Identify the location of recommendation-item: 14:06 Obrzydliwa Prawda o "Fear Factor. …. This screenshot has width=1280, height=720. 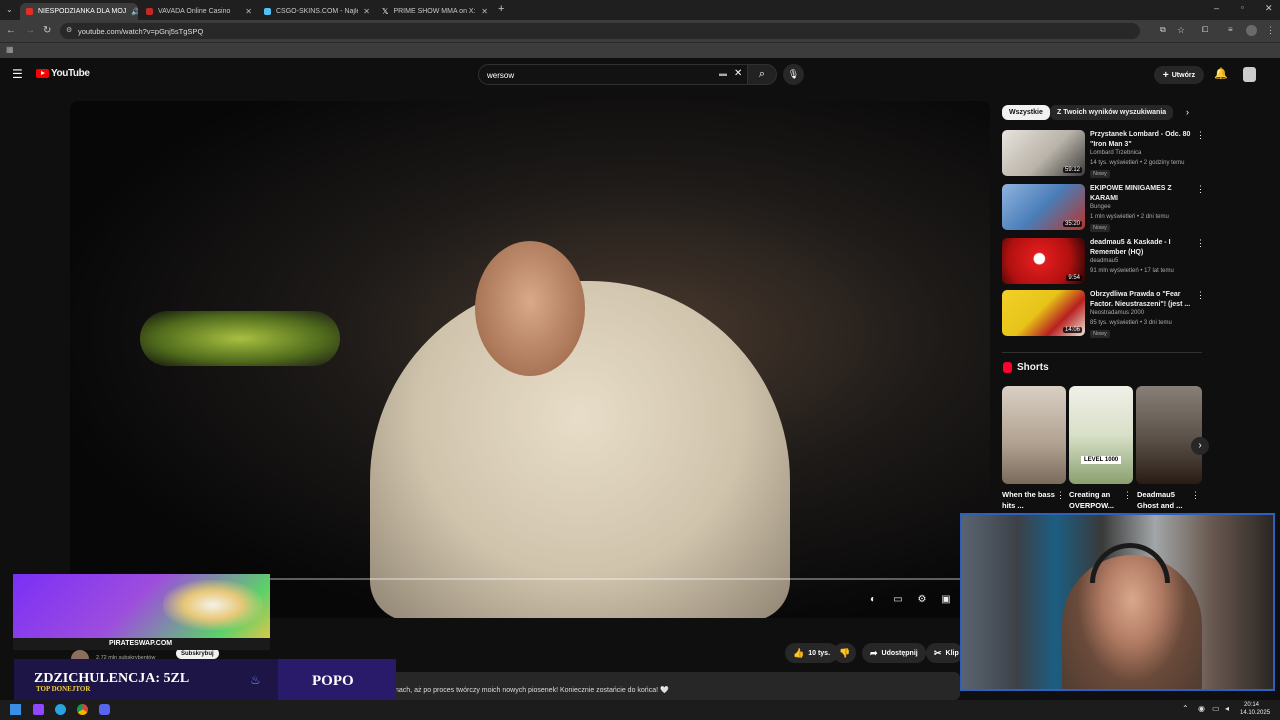
(1104, 315).